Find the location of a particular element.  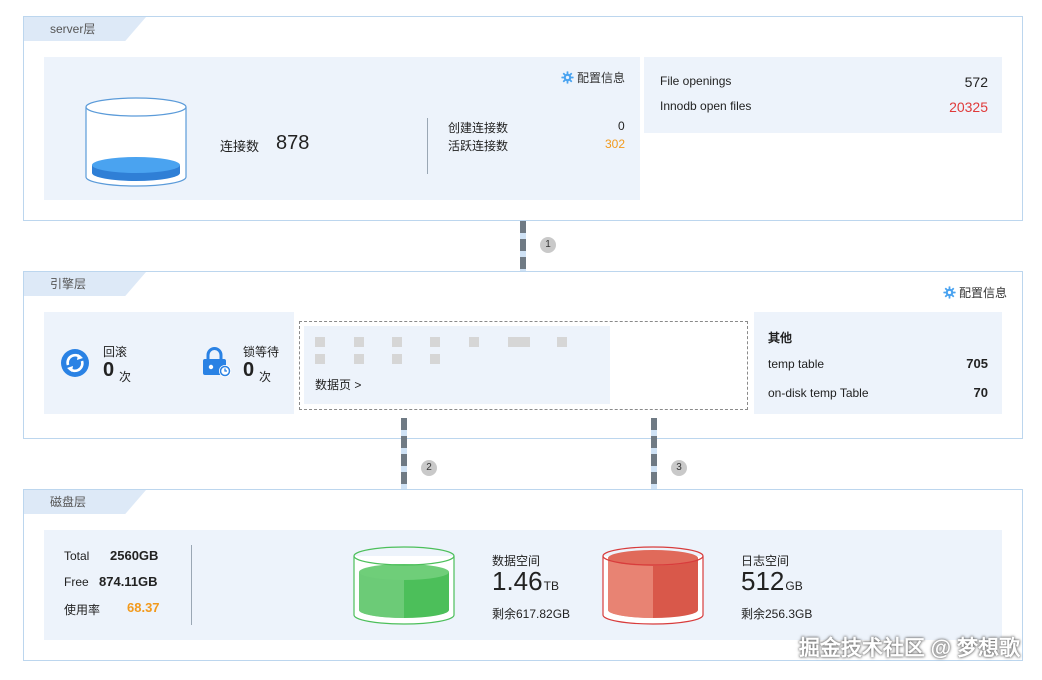

temp-table-value: 705 is located at coordinates (977, 363).